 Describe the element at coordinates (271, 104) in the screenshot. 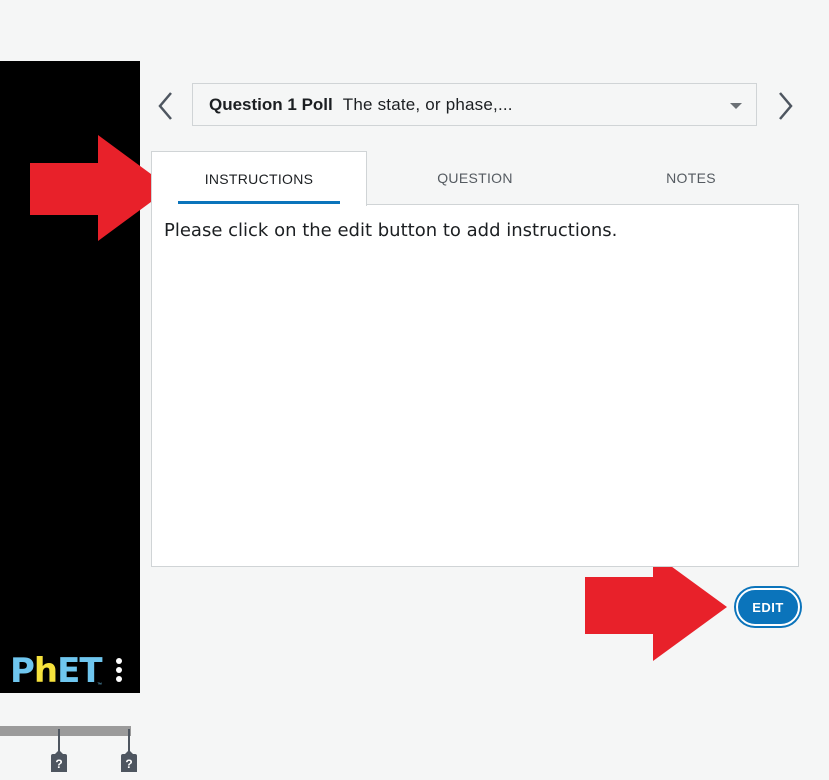

I see `question-title: Question 1 Poll` at that location.